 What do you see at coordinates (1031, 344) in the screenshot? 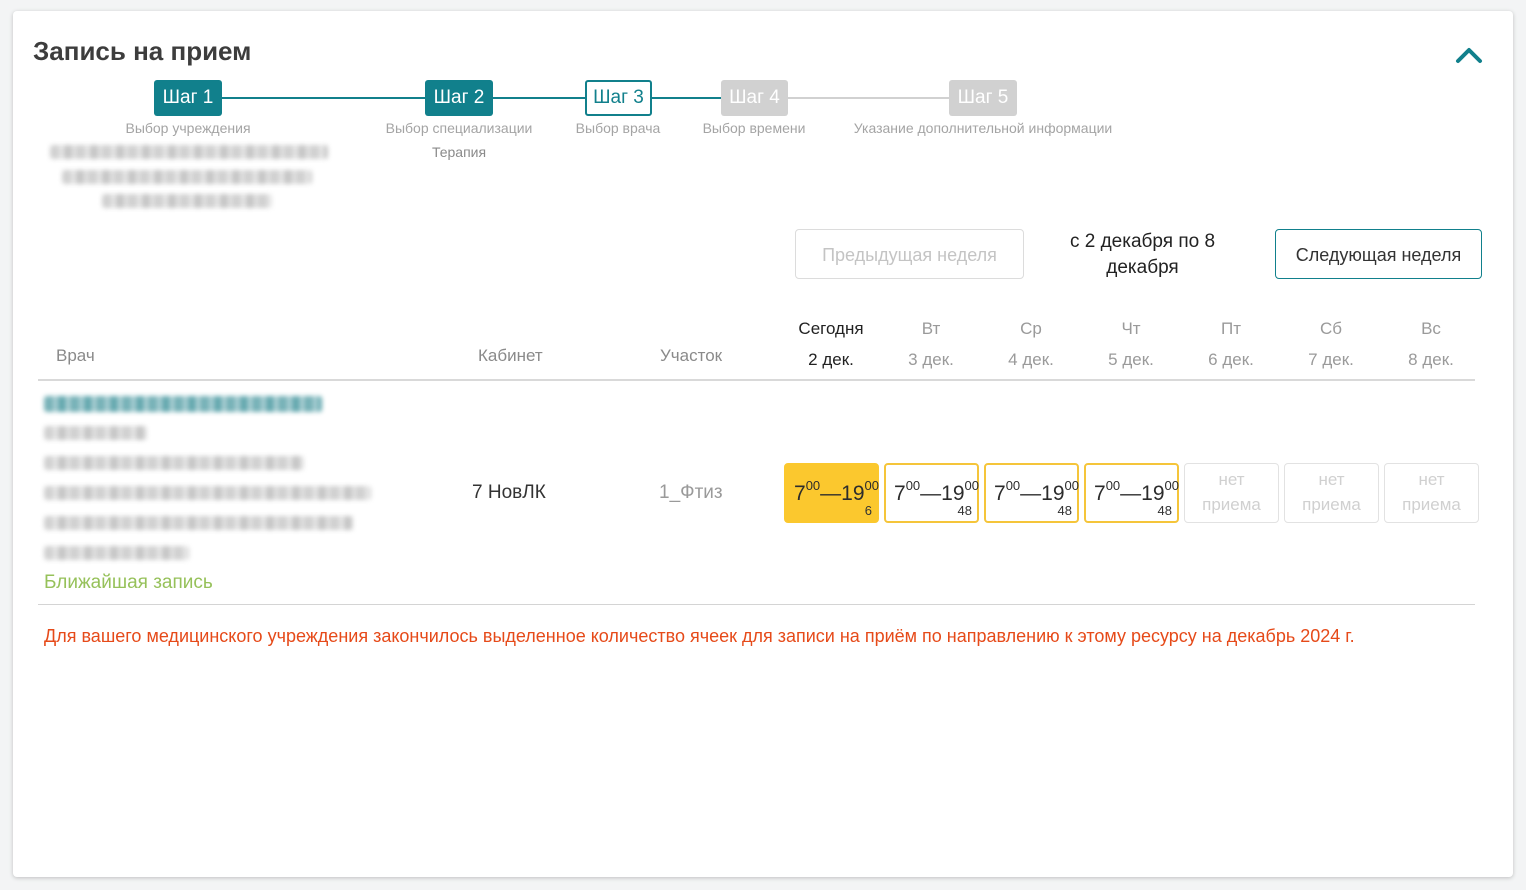
I see `day-header-wed: Ср 4 дек.` at bounding box center [1031, 344].